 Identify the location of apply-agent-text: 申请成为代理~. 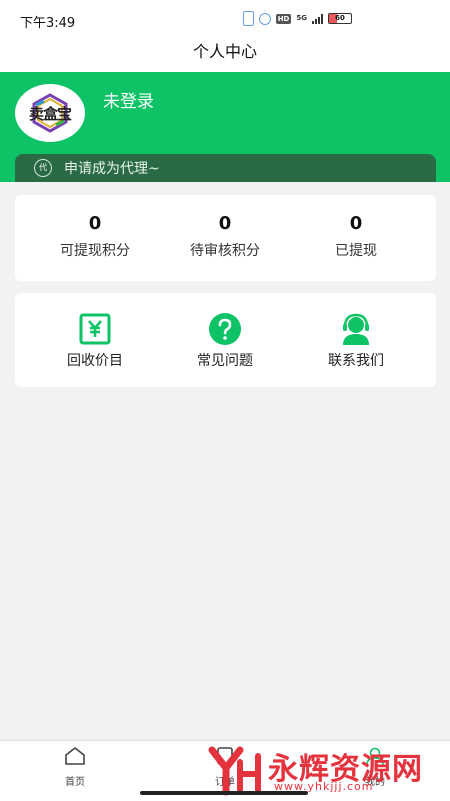
(112, 169).